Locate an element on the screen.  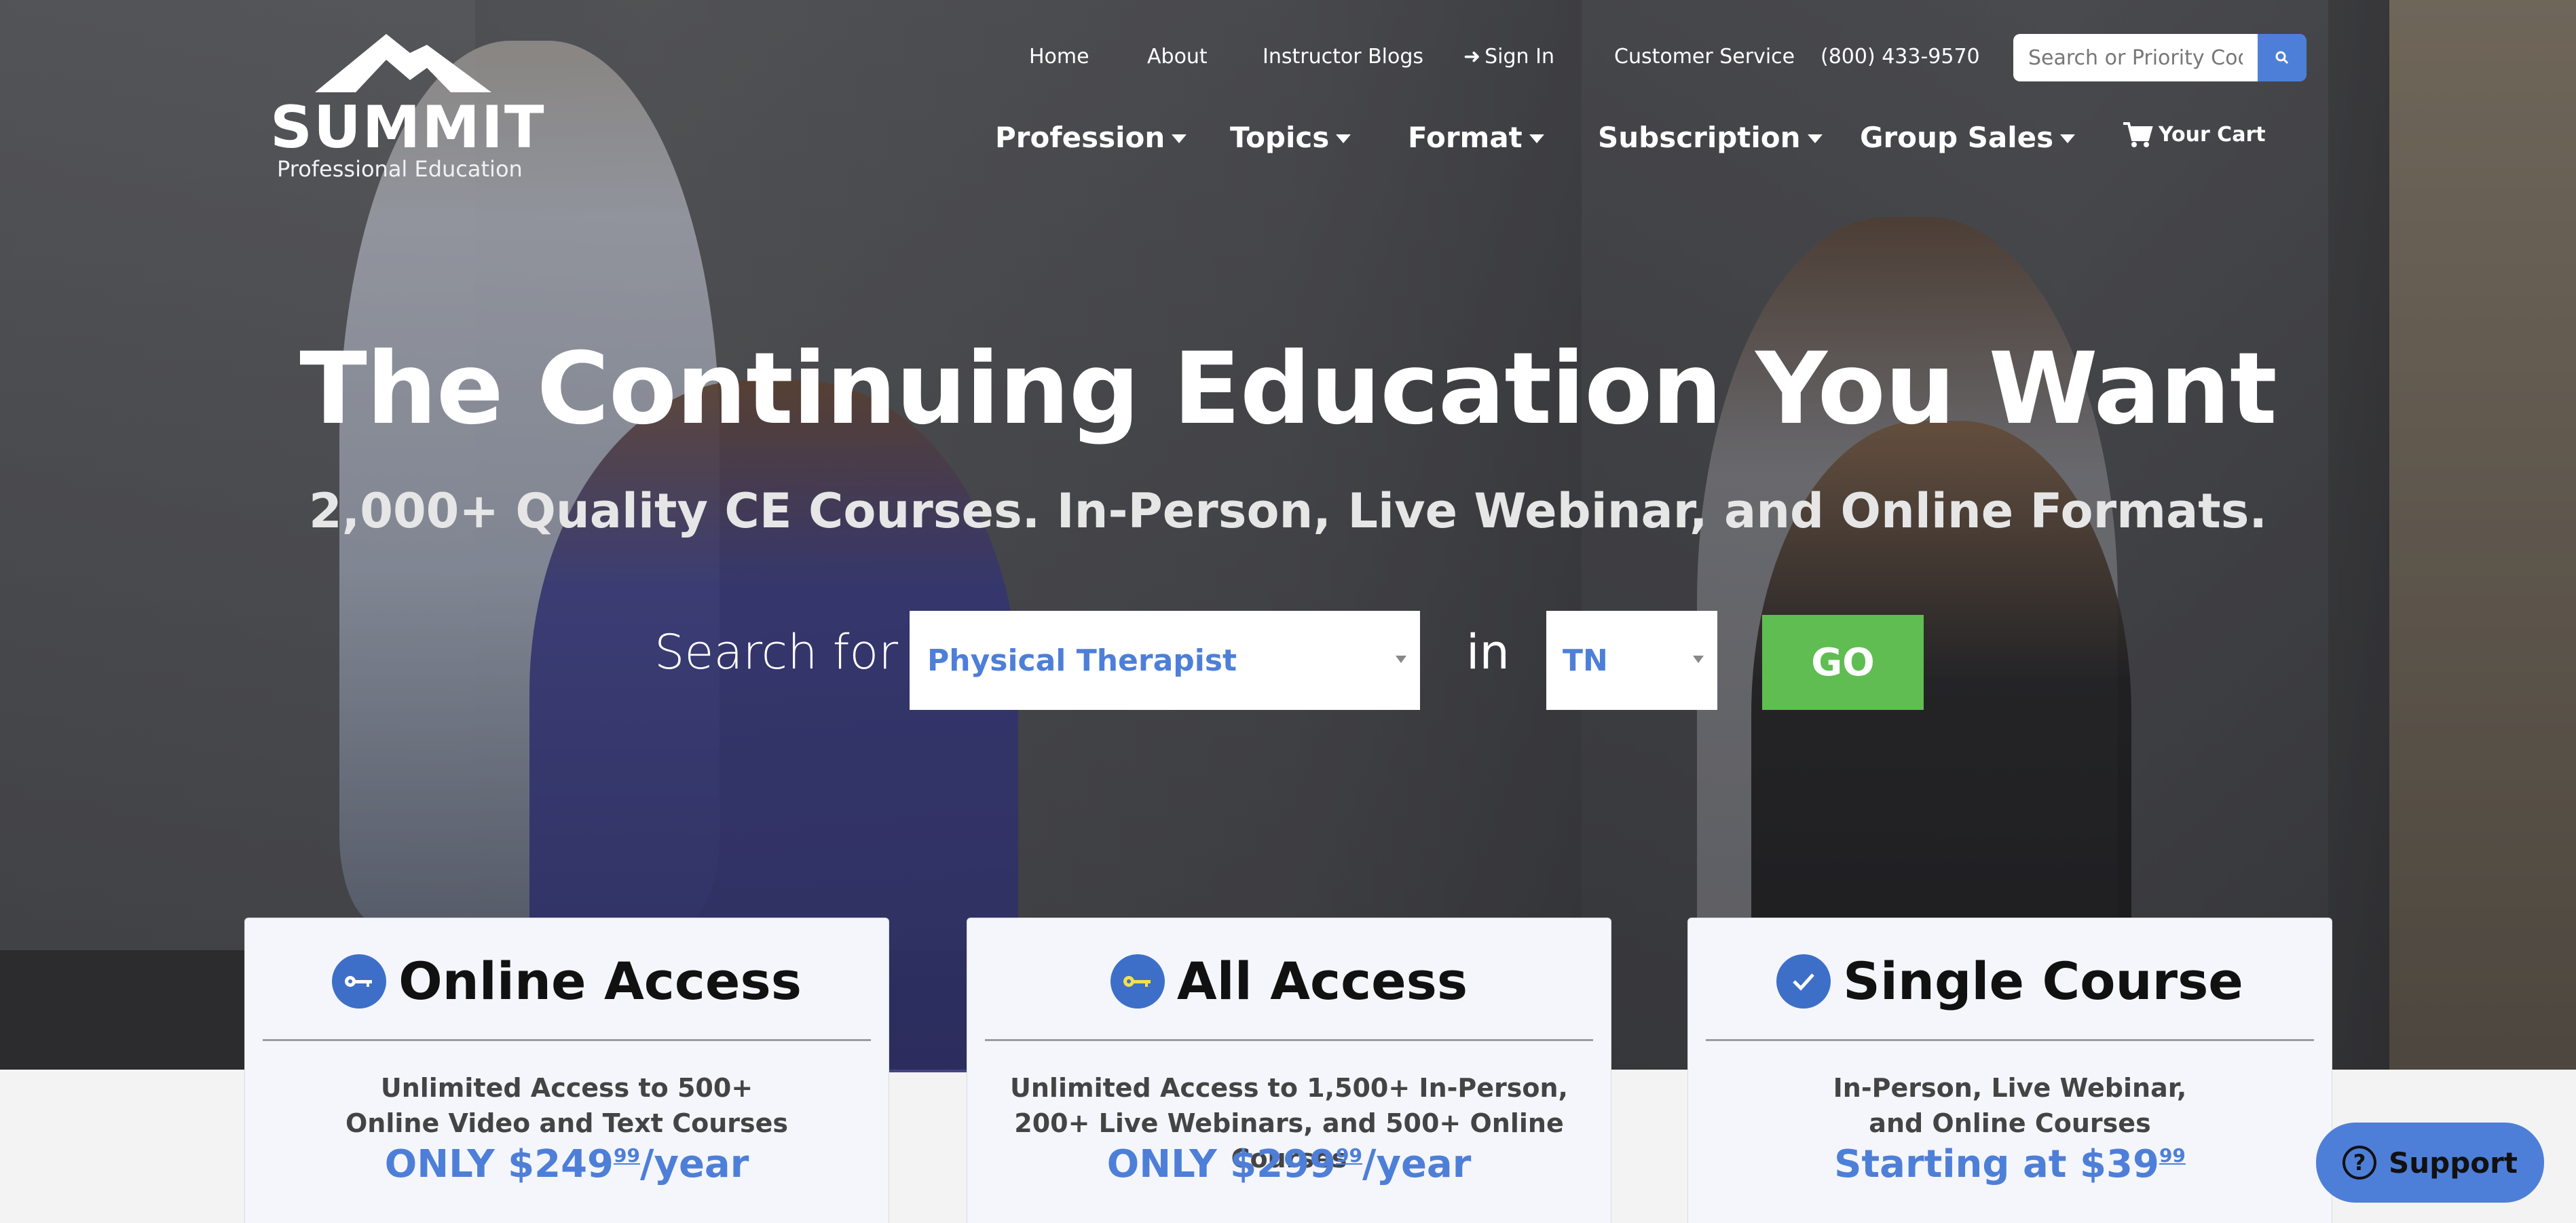
card-desc-line: and Online Courses is located at coordinates (2010, 1123).